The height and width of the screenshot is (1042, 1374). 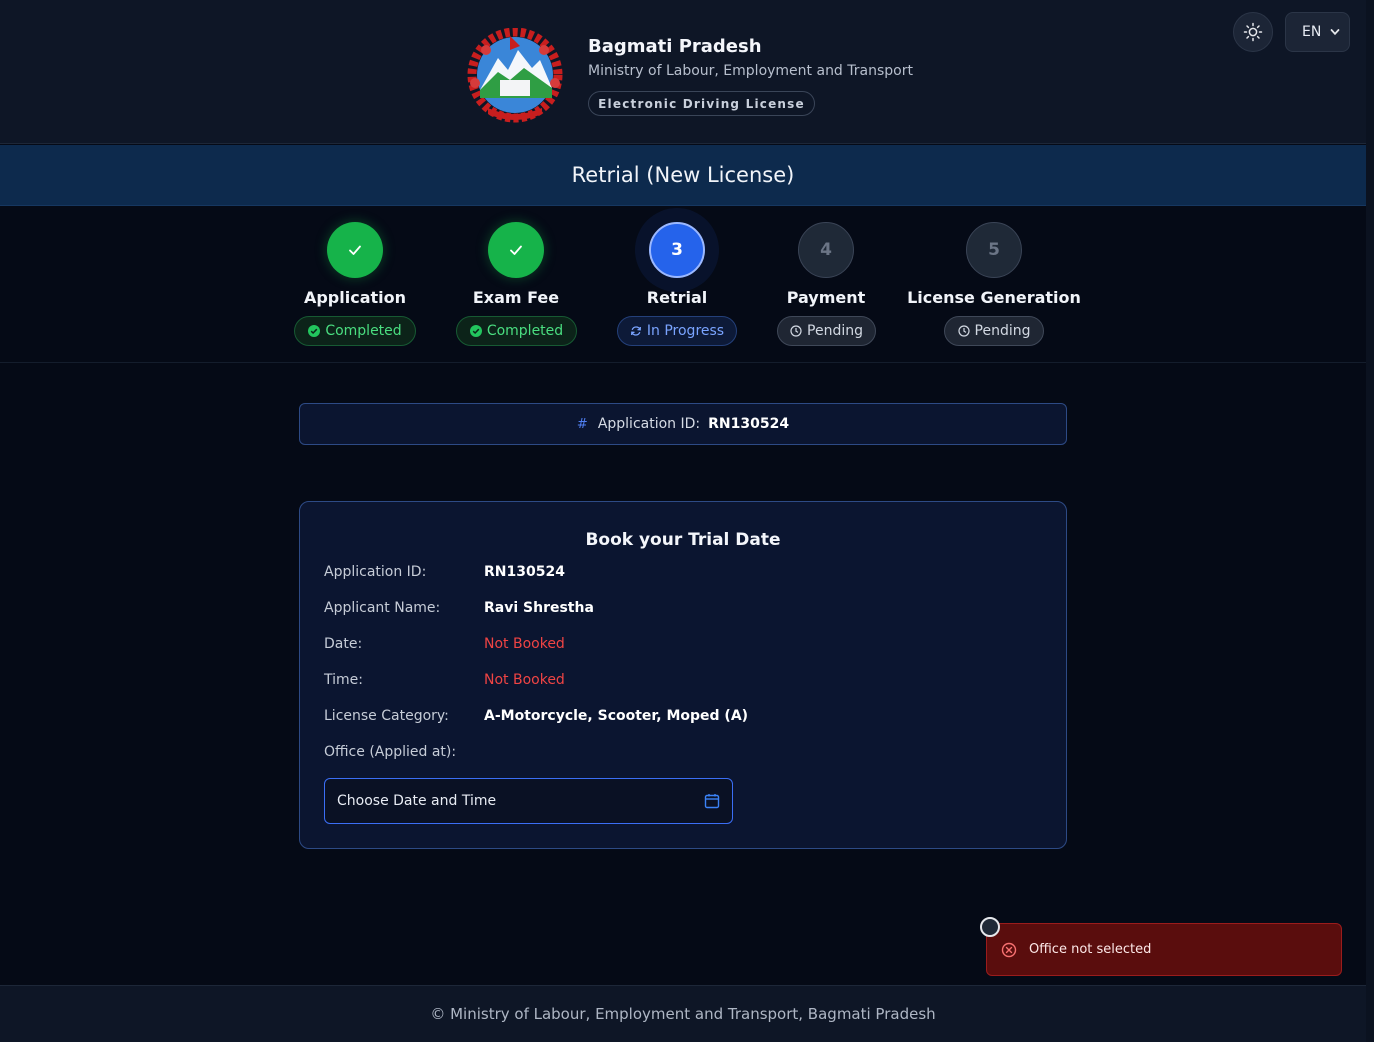 I want to click on card-title: Book your Trial Date, so click(x=683, y=540).